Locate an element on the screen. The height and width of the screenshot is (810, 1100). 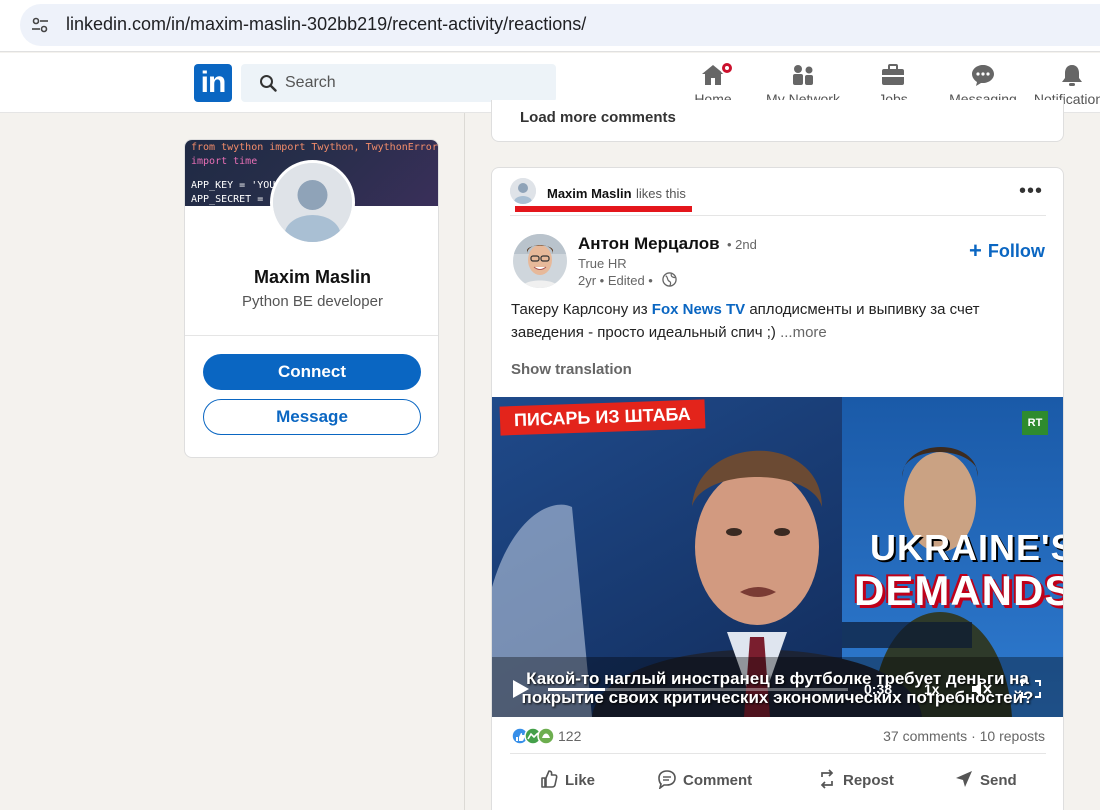
search-input is located at coordinates (415, 83).